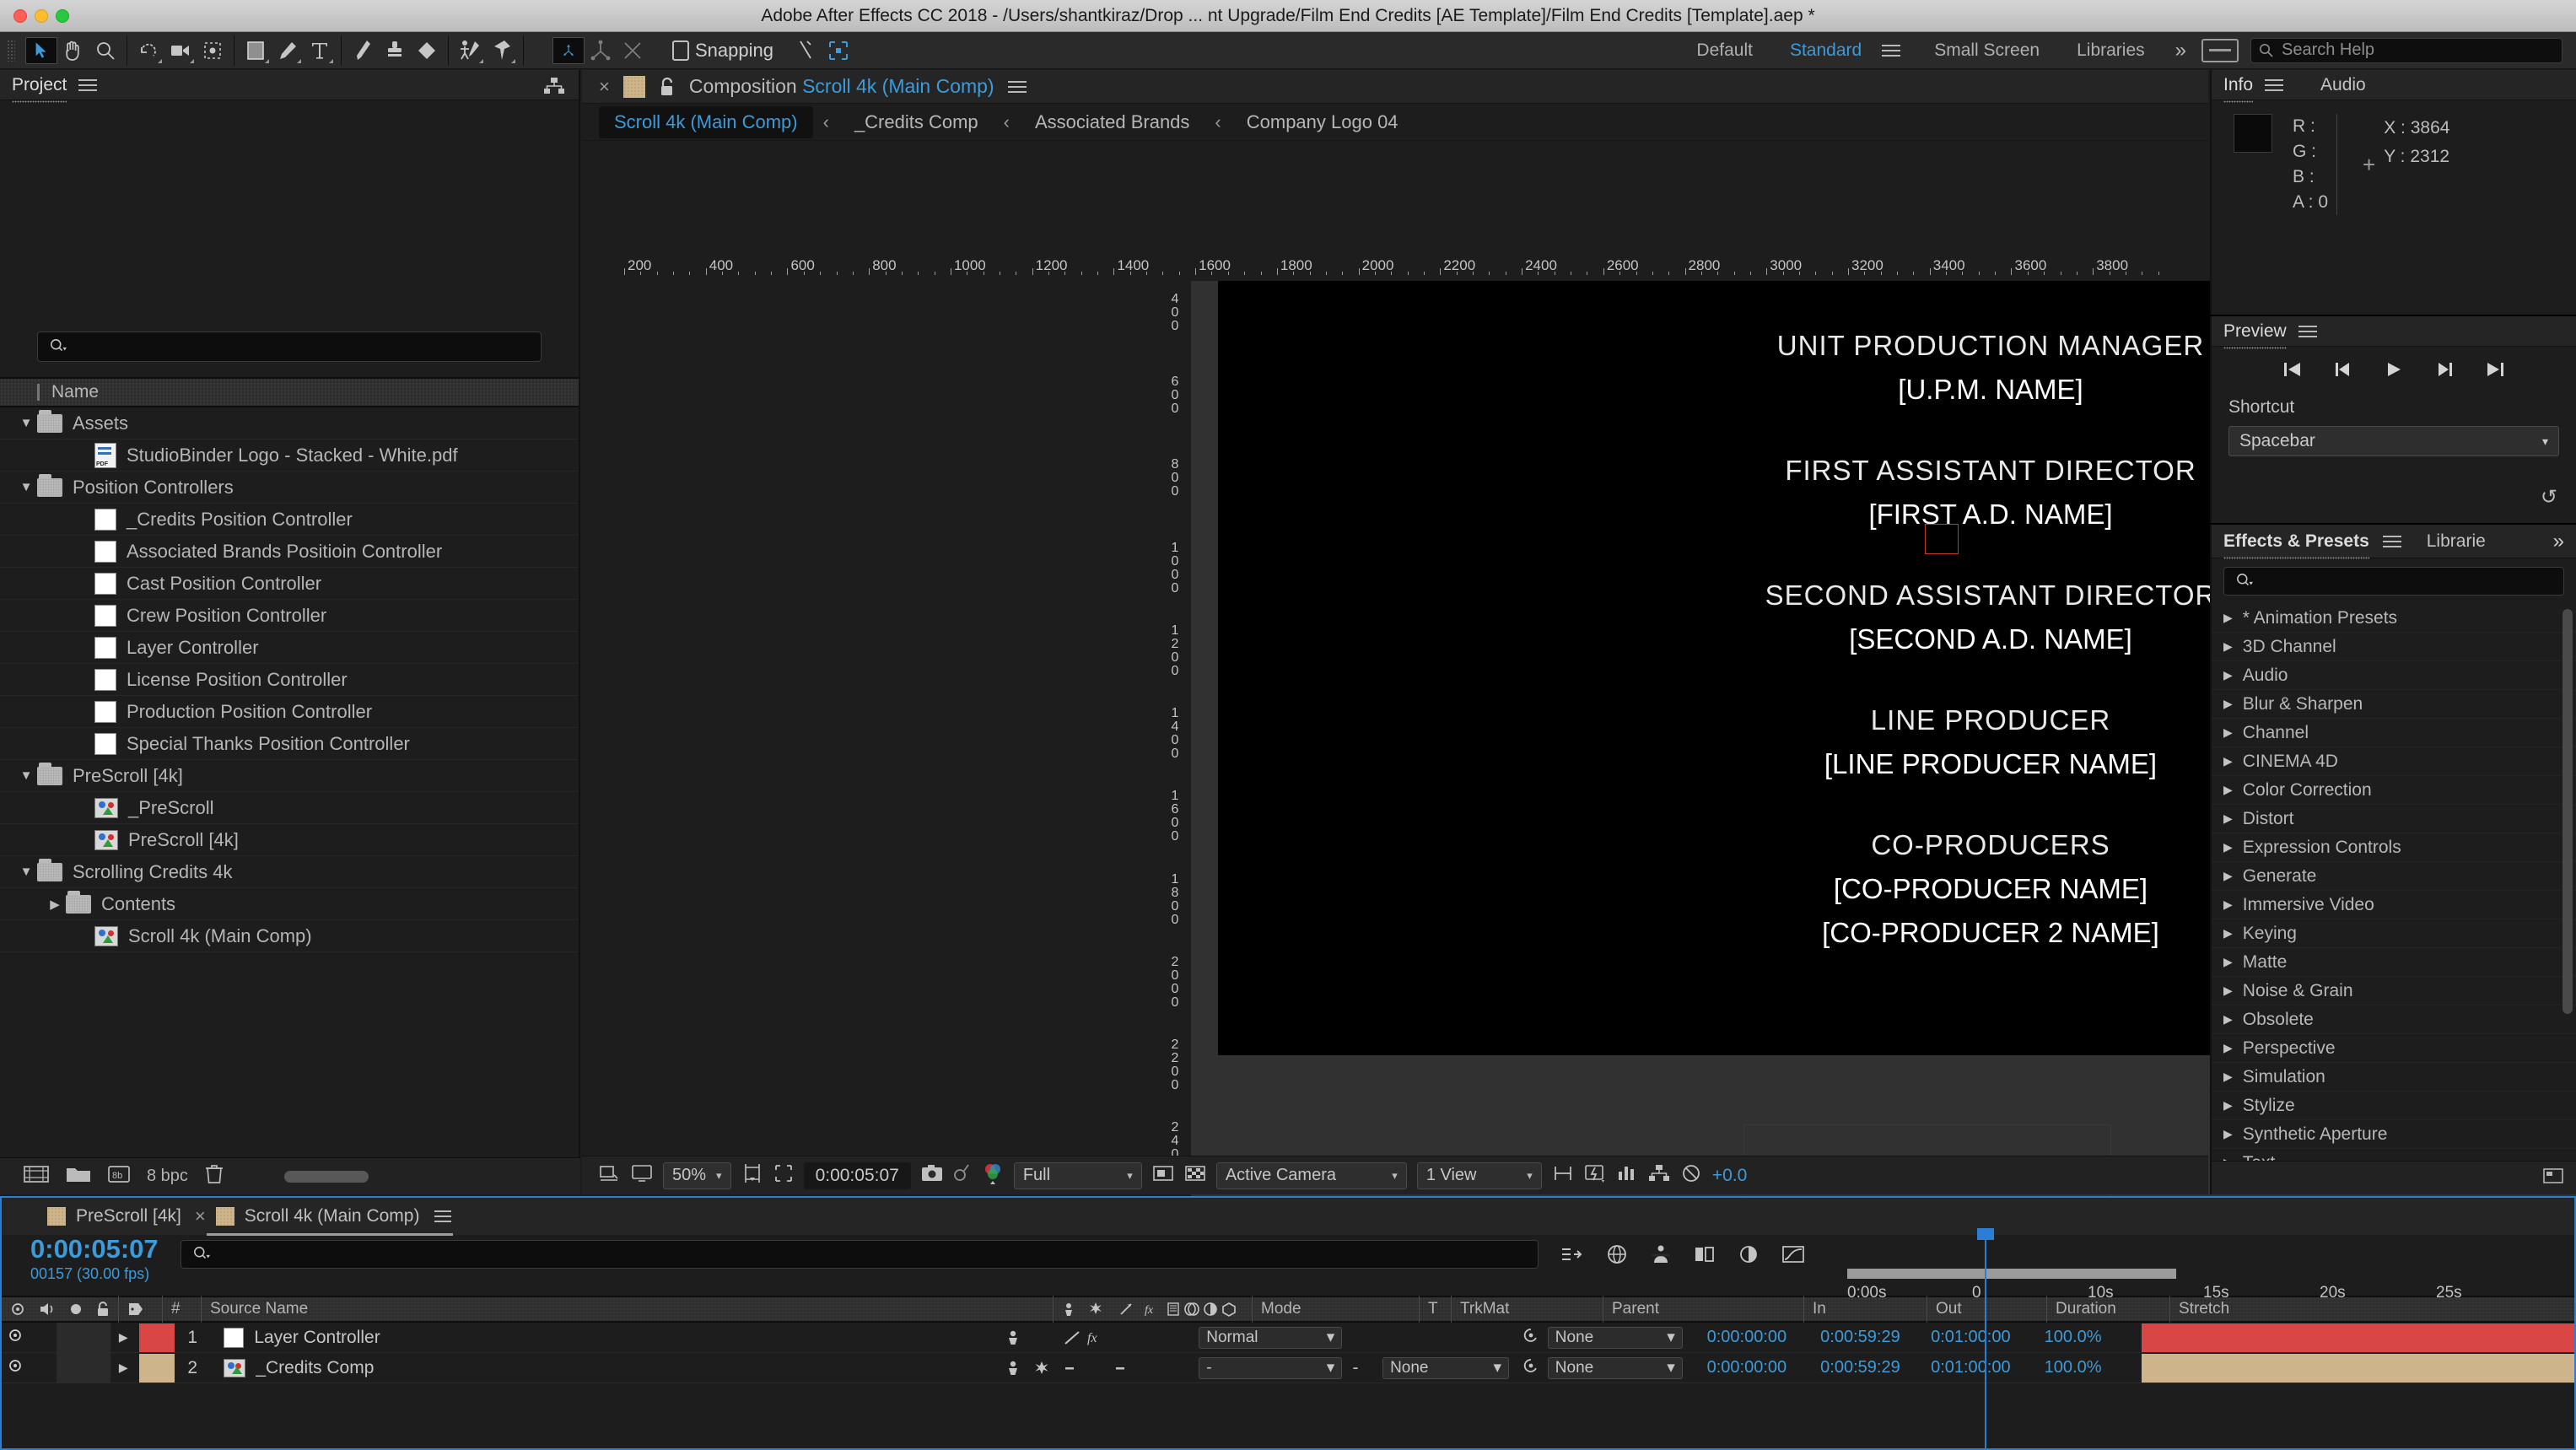 This screenshot has width=2576, height=1450. What do you see at coordinates (289, 872) in the screenshot?
I see `project-item: ▼ Scrolling Credits 4k` at bounding box center [289, 872].